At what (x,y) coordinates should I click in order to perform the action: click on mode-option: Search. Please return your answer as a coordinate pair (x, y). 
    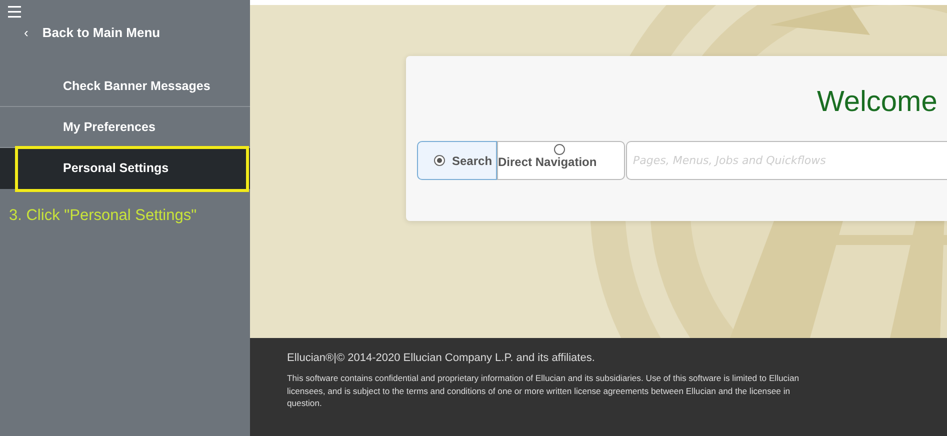
    Looking at the image, I should click on (457, 160).